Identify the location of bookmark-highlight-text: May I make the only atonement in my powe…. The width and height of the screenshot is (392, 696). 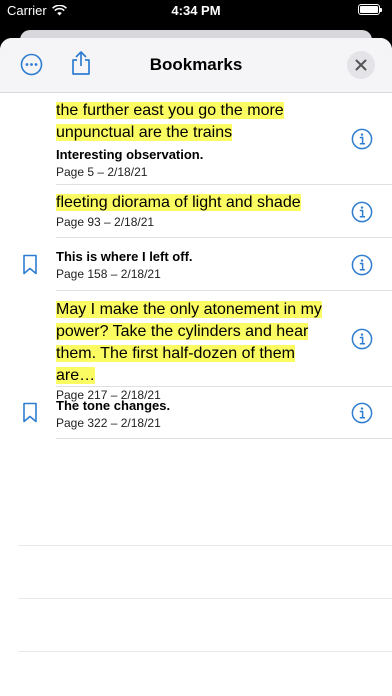
(189, 342).